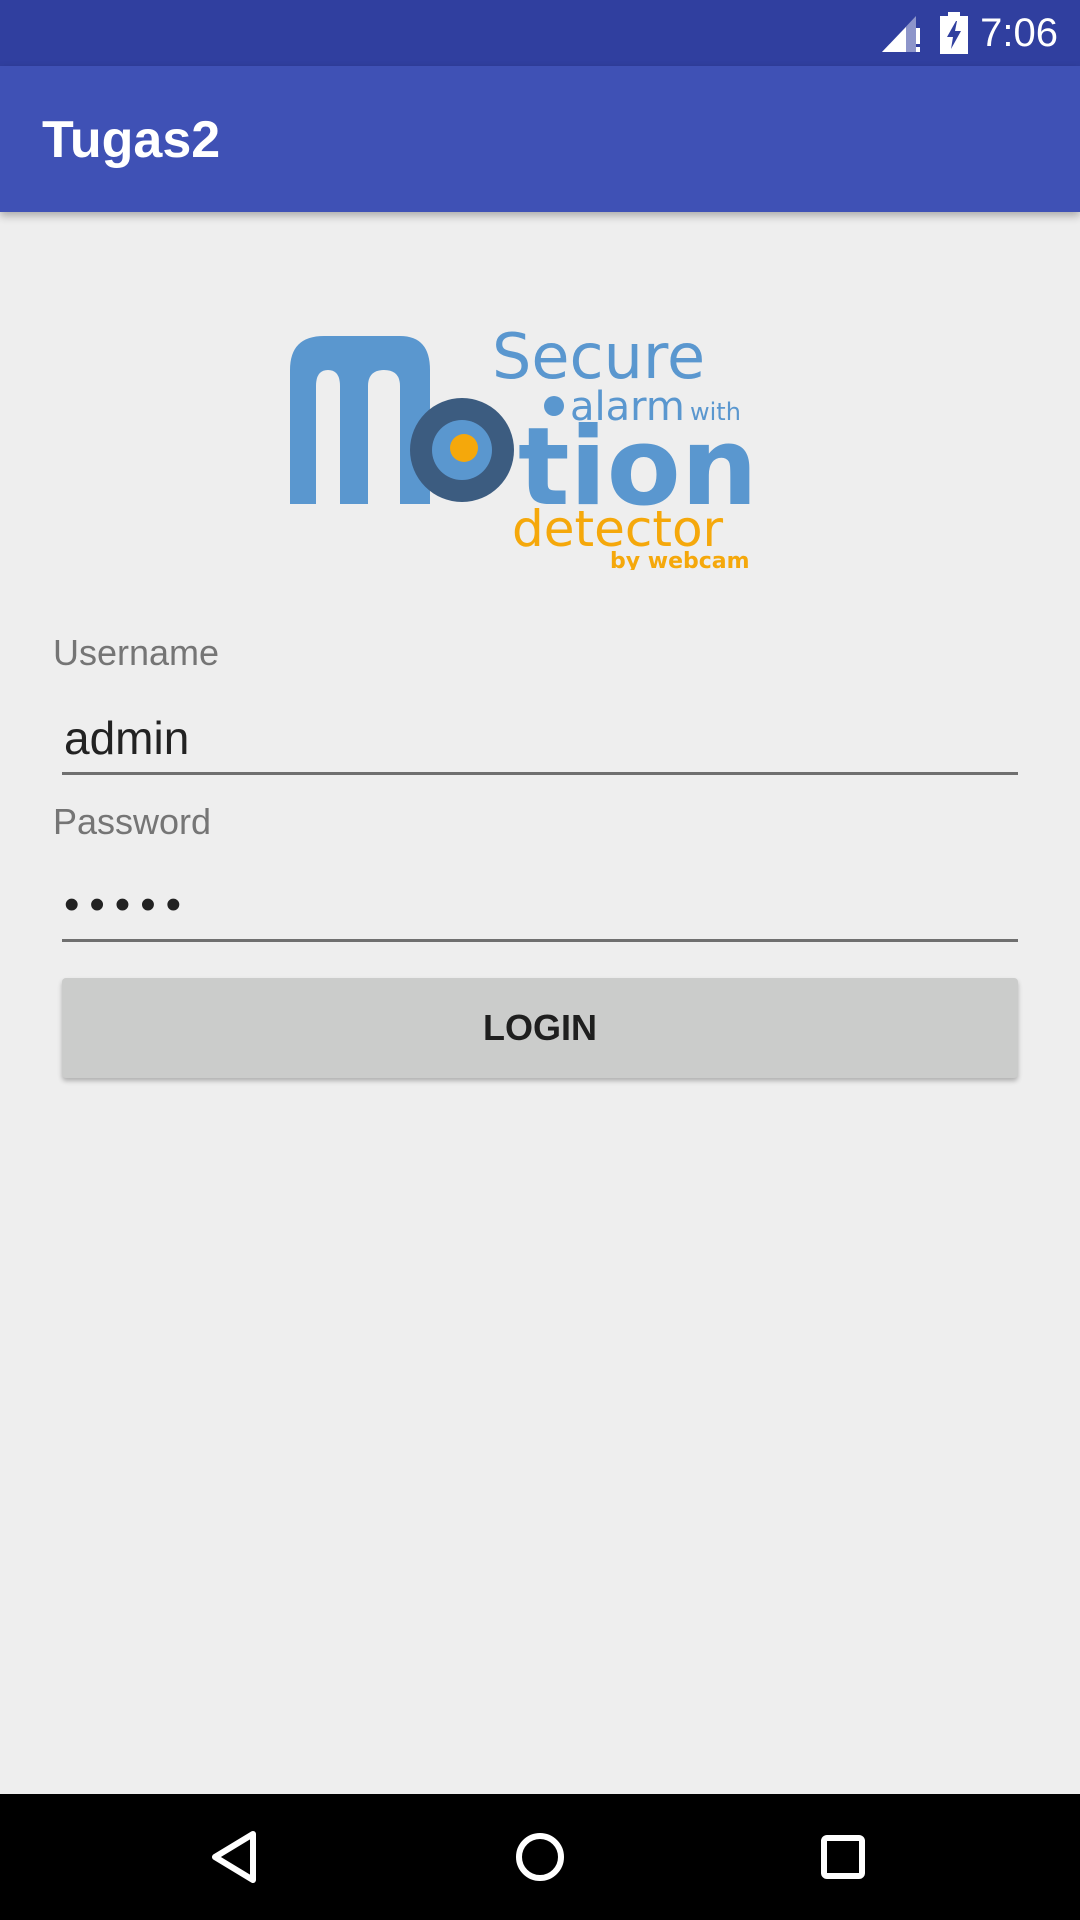  Describe the element at coordinates (901, 34) in the screenshot. I see `cell-signal-icon` at that location.